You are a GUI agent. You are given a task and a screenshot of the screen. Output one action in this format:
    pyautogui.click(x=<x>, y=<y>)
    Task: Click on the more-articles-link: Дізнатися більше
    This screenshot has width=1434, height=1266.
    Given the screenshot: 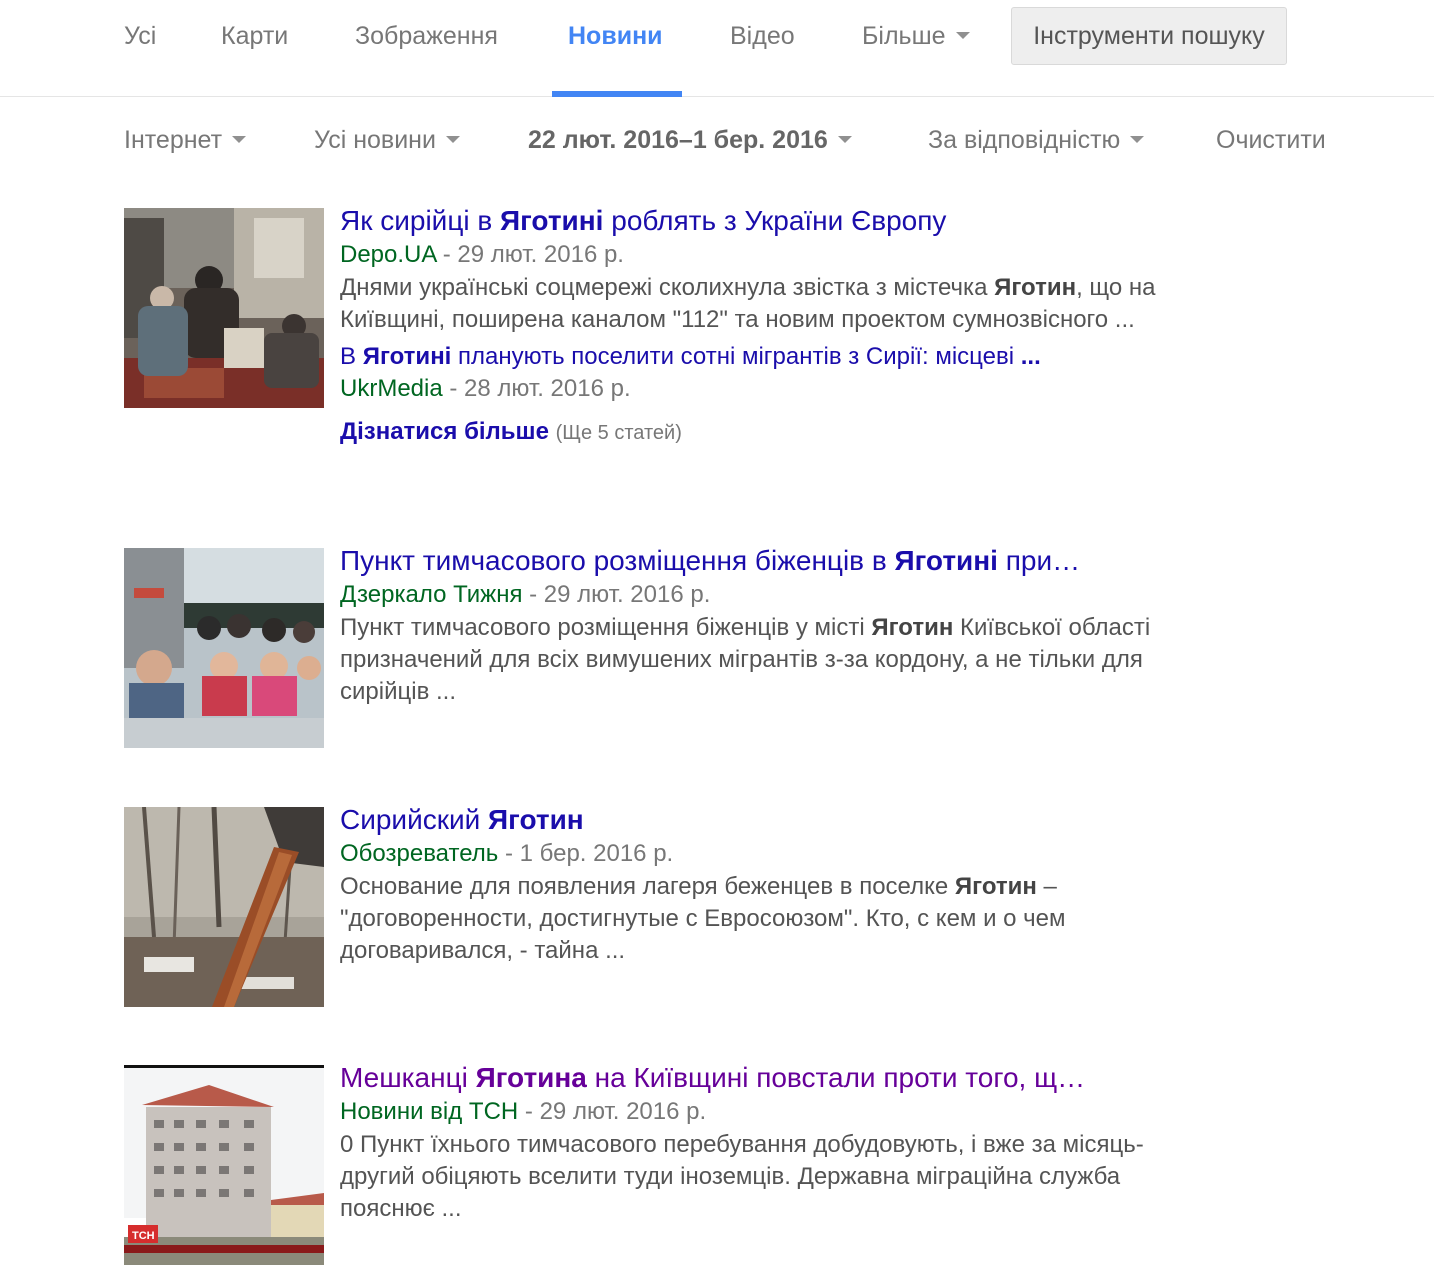 What is the action you would take?
    pyautogui.click(x=444, y=431)
    